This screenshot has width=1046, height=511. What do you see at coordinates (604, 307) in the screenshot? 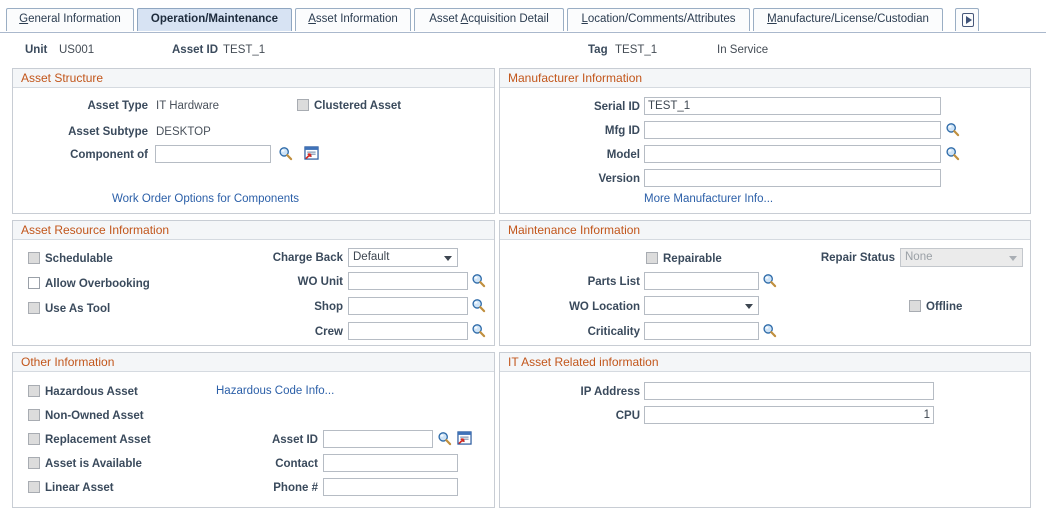
I see `wo-location-label: WO Location` at bounding box center [604, 307].